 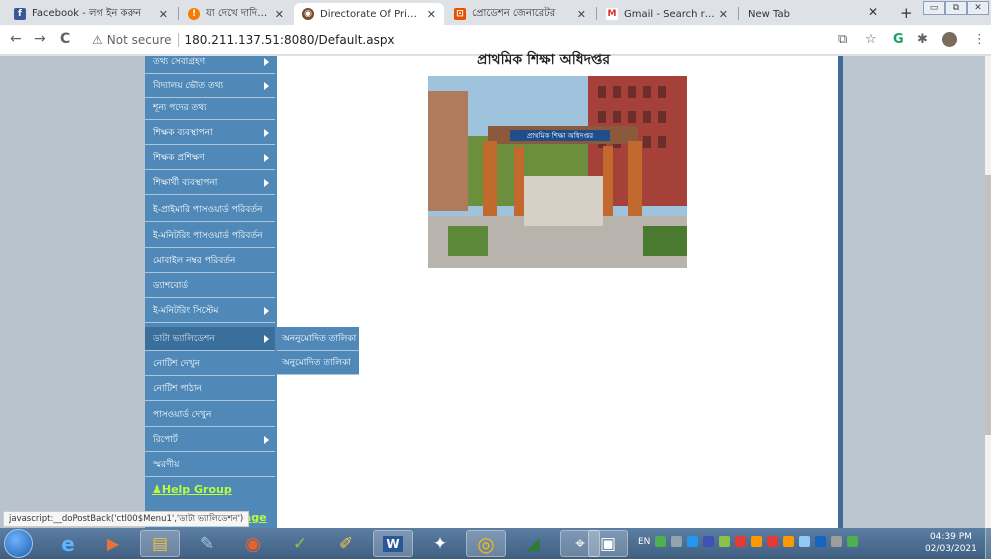 I want to click on scrollbar-thumb, so click(x=988, y=305).